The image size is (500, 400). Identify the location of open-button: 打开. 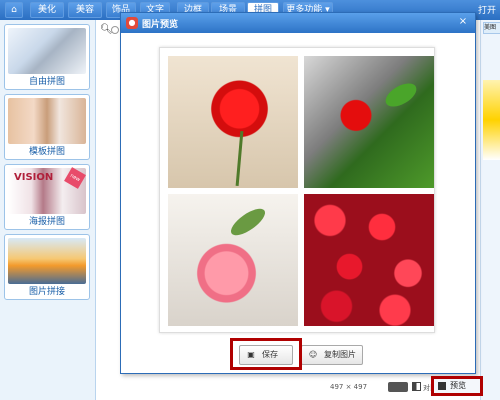
(487, 9).